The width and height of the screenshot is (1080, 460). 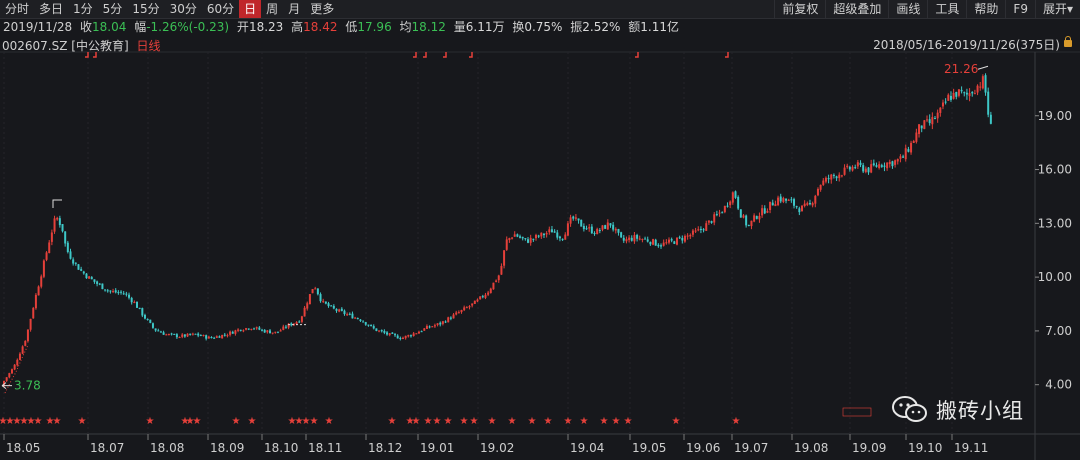 I want to click on x-tick-label: 18.09, so click(x=227, y=448).